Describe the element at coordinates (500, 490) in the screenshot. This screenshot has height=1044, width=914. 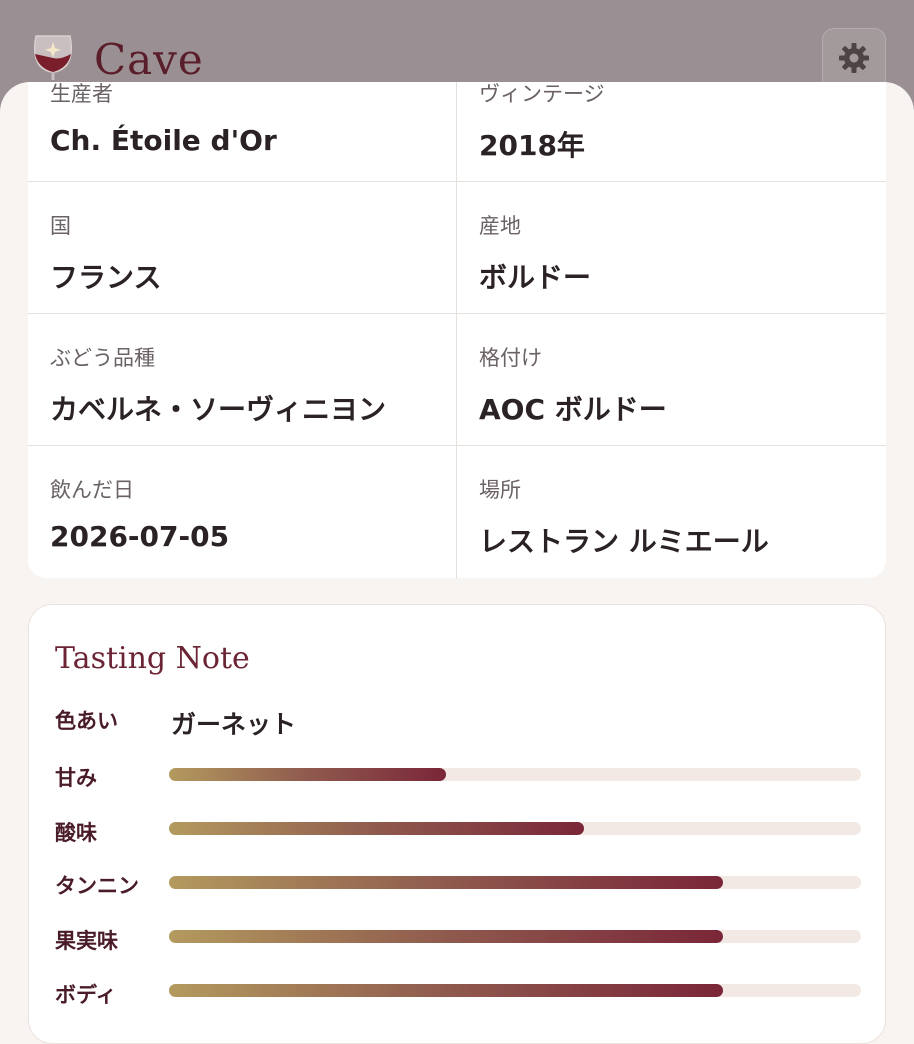
I see `info-label: 場所` at that location.